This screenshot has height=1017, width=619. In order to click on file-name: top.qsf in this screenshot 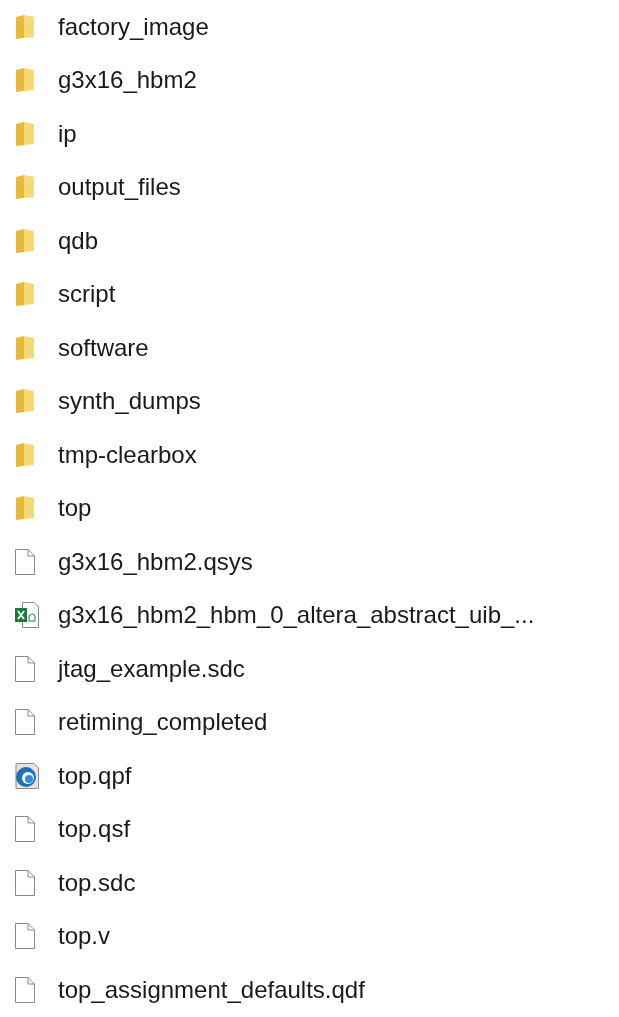, I will do `click(94, 829)`.